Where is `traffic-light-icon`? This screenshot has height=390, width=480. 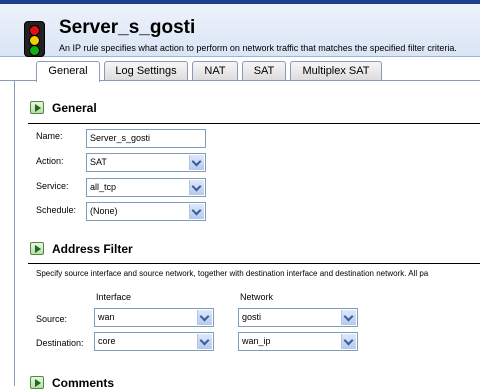
traffic-light-icon is located at coordinates (34, 39).